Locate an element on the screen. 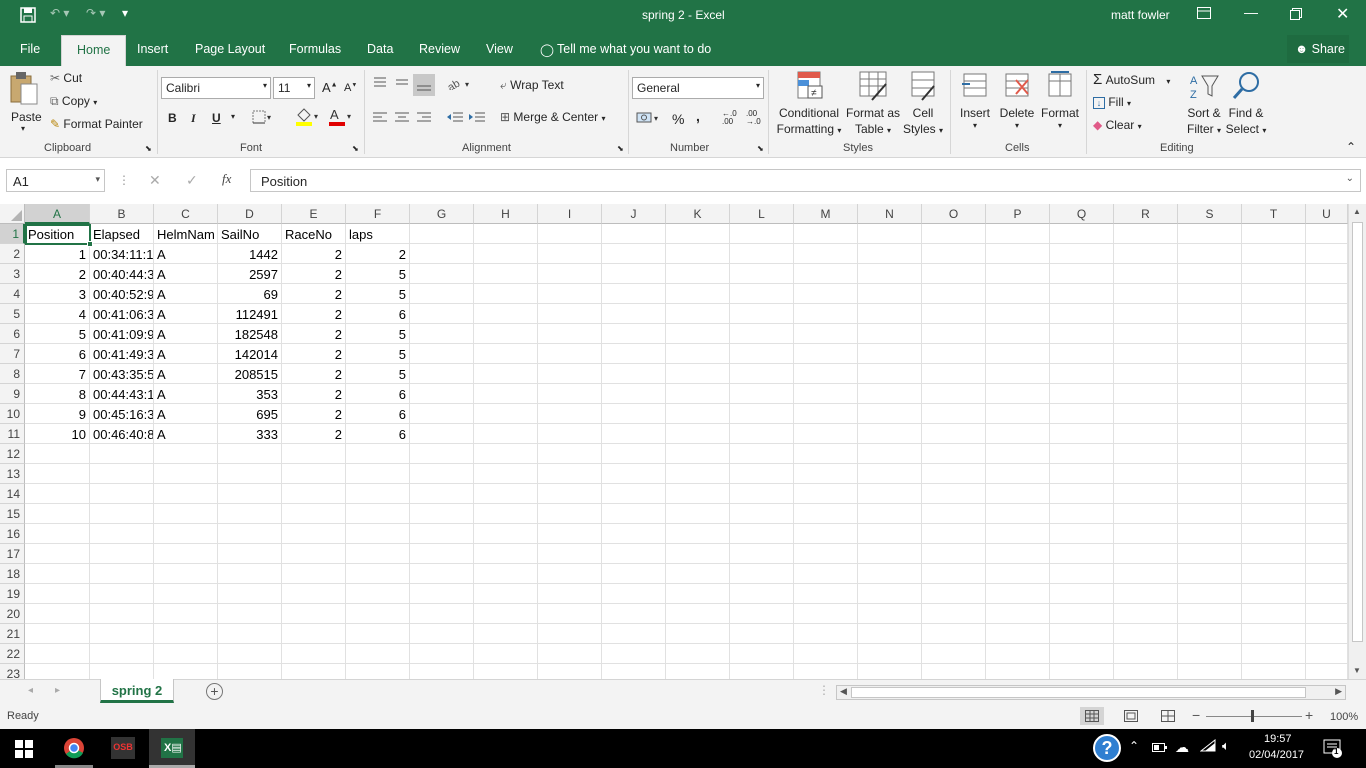 Image resolution: width=1366 pixels, height=768 pixels. cell-U1 is located at coordinates (1327, 234).